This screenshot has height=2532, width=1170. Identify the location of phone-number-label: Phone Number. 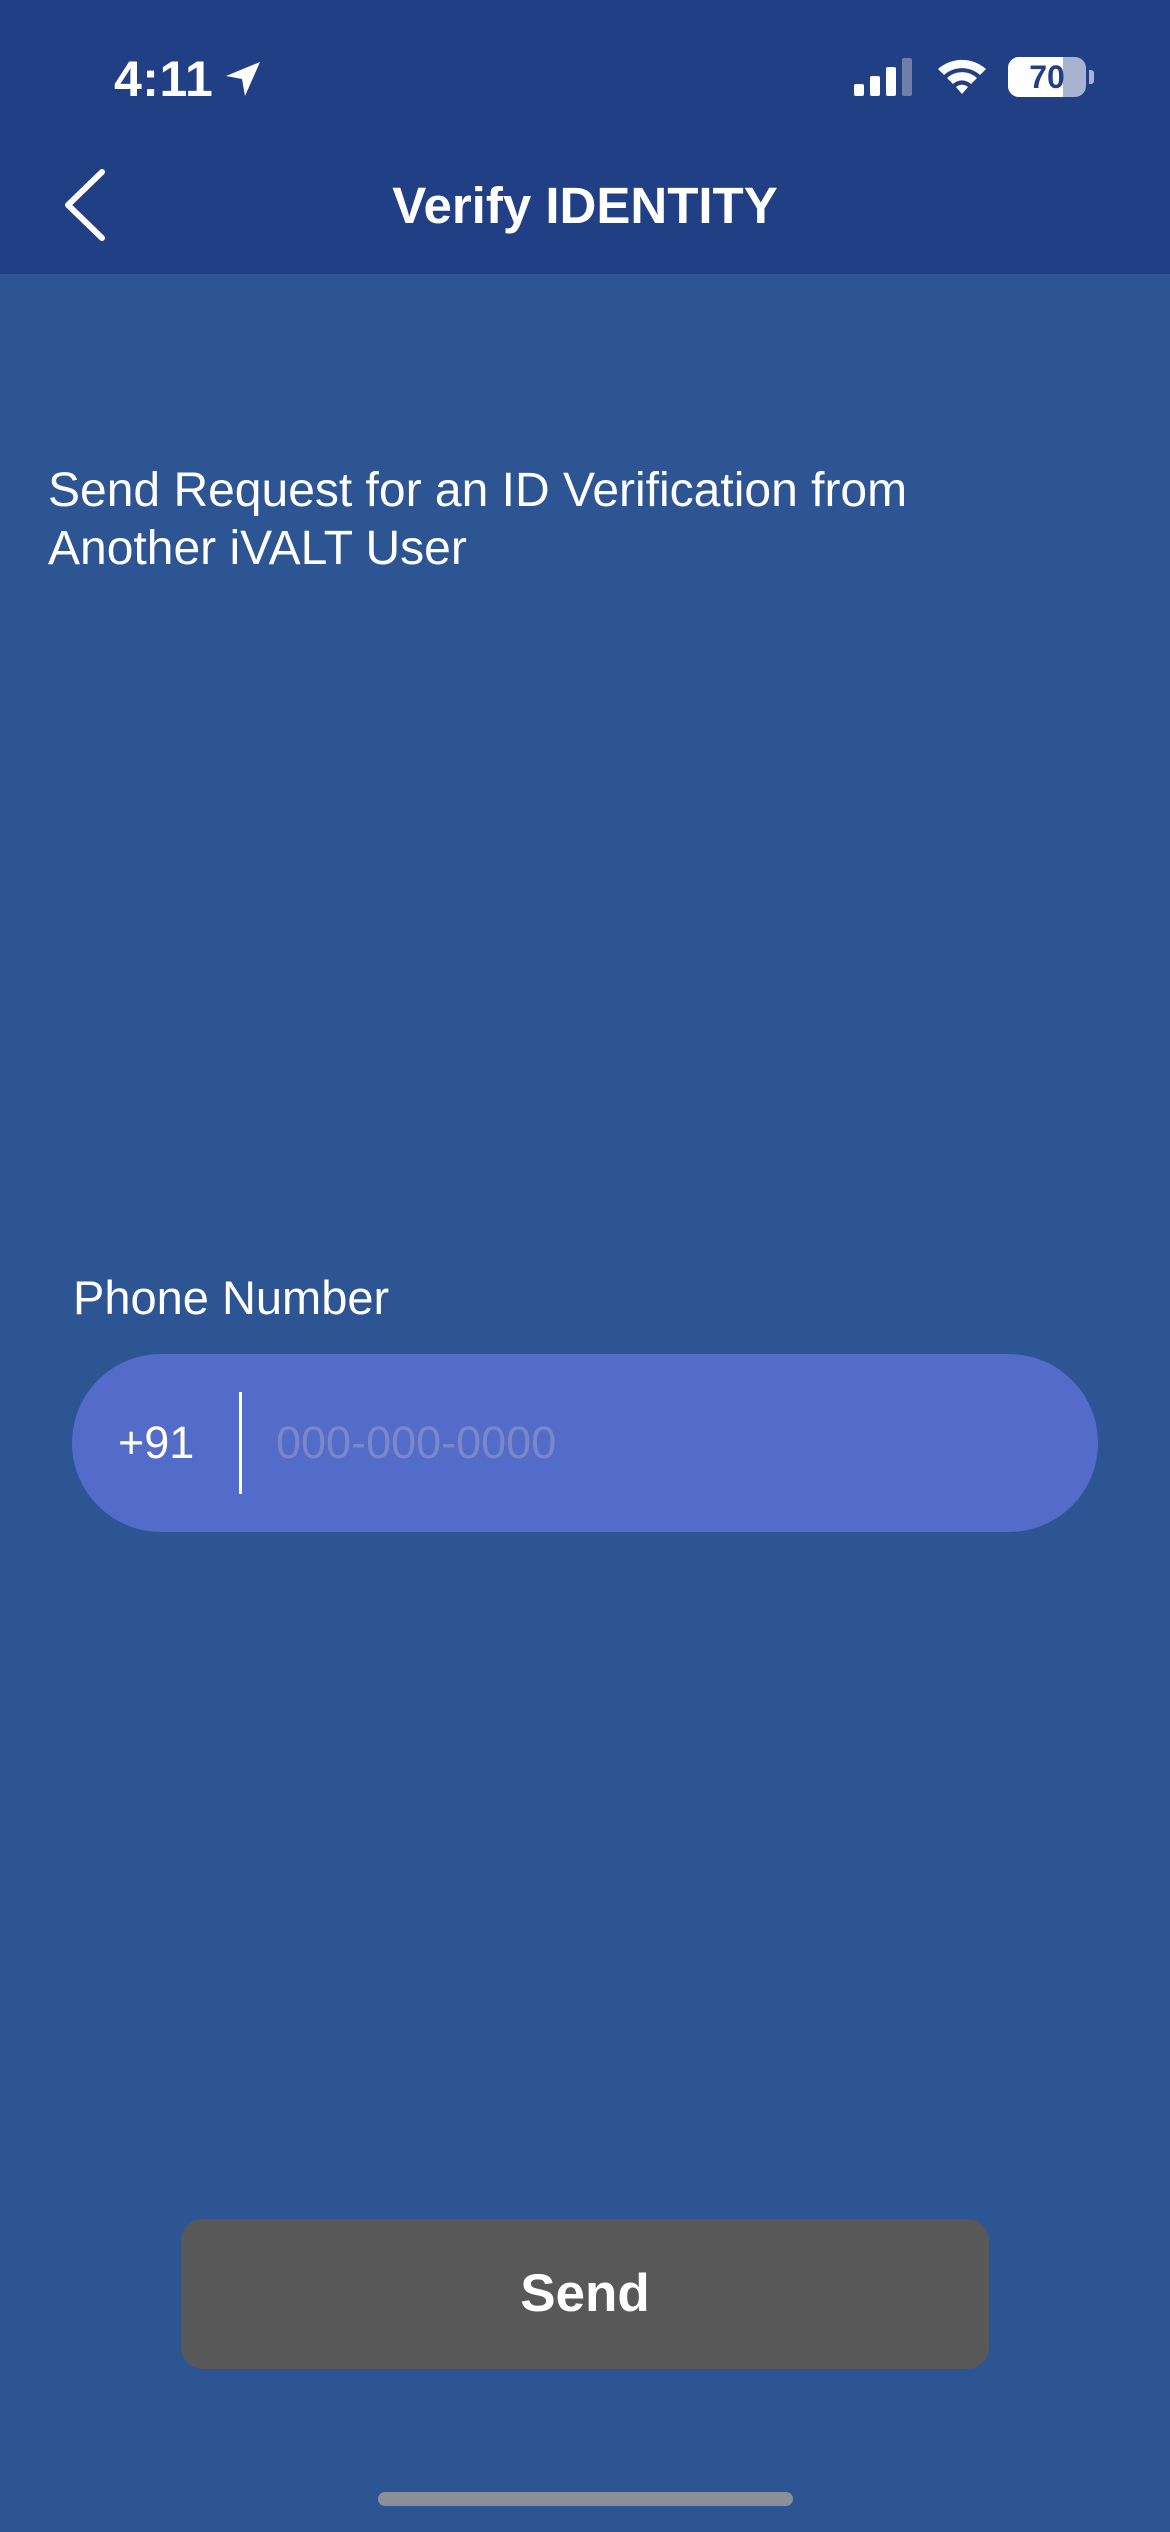
(231, 1297).